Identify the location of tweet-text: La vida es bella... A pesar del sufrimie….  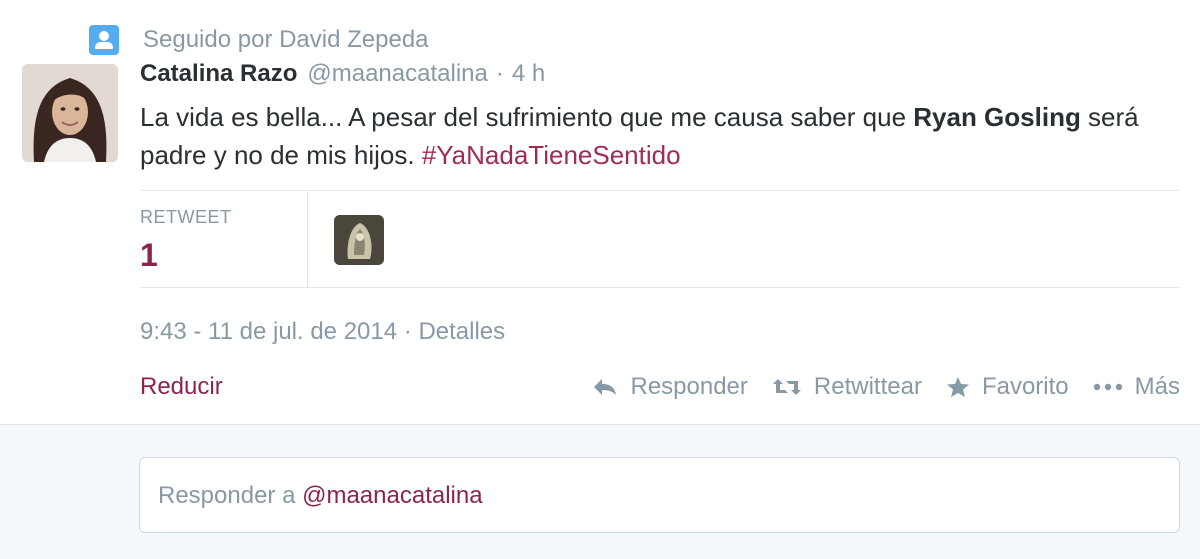
(640, 136).